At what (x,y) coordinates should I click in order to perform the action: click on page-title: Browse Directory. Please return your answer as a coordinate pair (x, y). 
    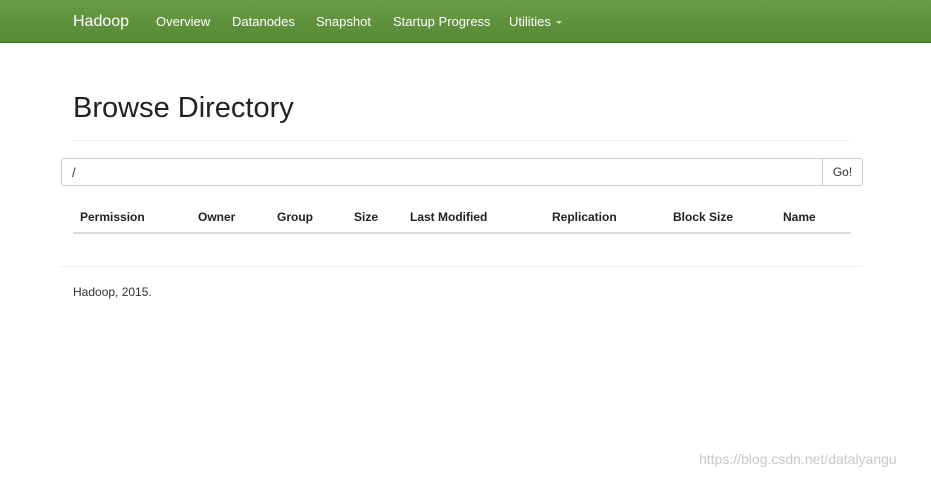
    Looking at the image, I should click on (183, 108).